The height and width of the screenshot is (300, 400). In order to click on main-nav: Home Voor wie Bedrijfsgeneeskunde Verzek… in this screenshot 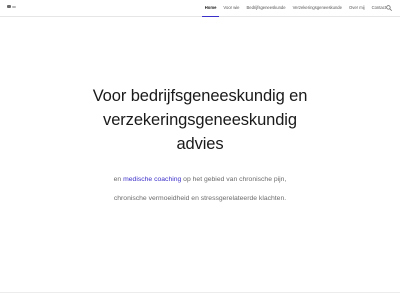, I will do `click(292, 8)`.